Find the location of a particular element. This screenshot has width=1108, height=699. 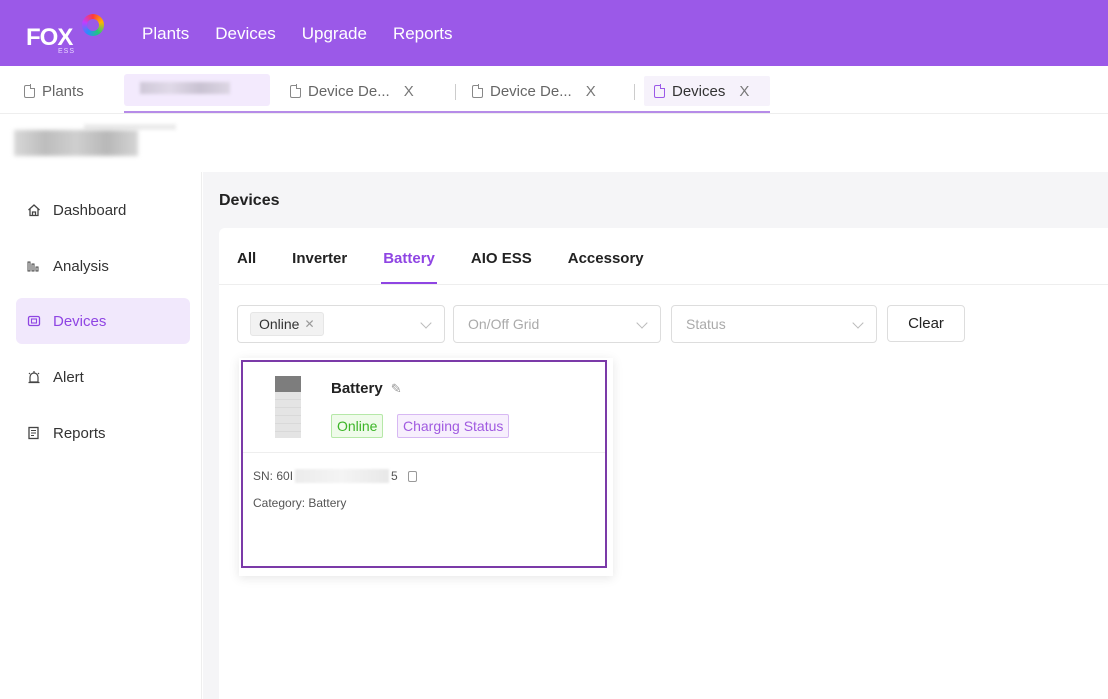

page-title: Devices is located at coordinates (249, 200).